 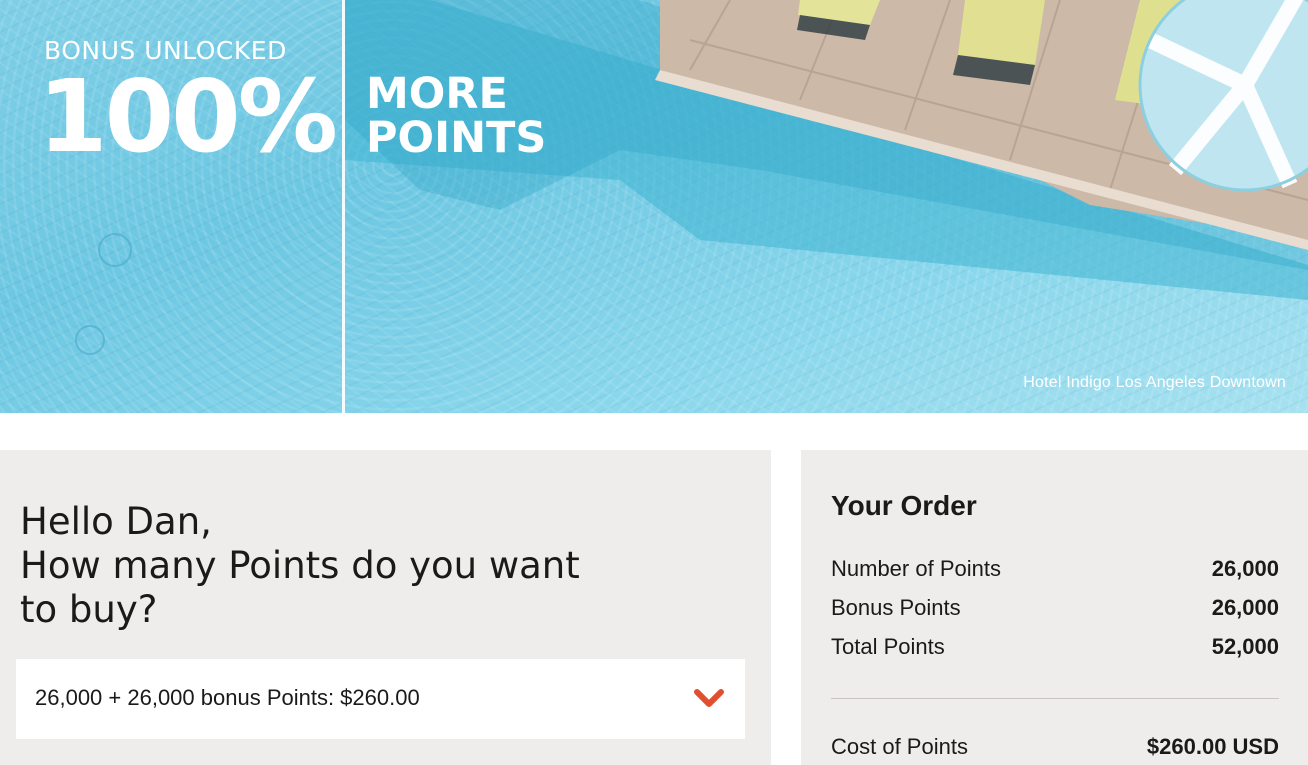 What do you see at coordinates (1055, 698) in the screenshot?
I see `order-divider` at bounding box center [1055, 698].